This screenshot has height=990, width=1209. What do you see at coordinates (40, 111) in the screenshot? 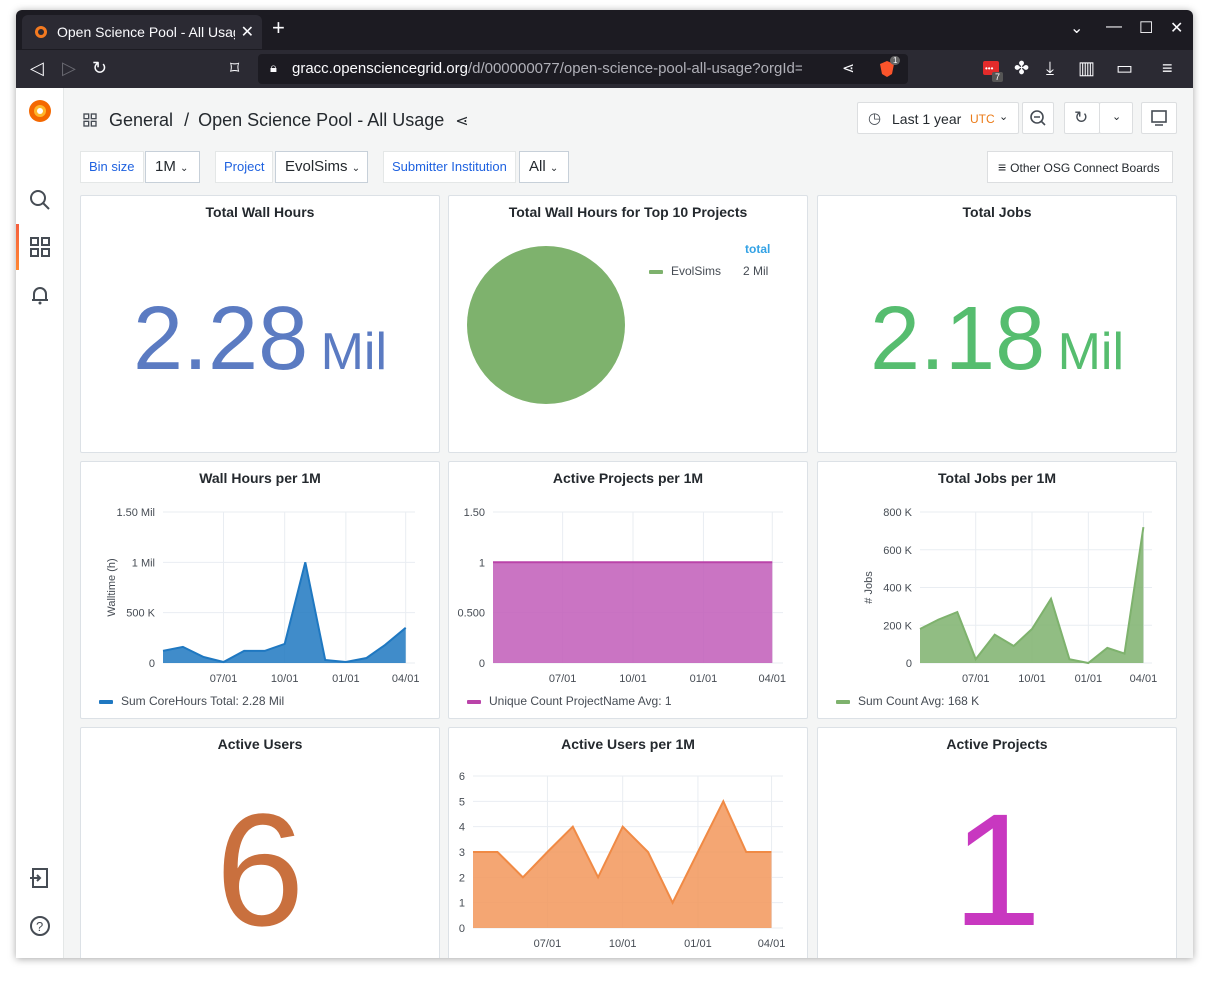
I see `grafana-logo-icon` at bounding box center [40, 111].